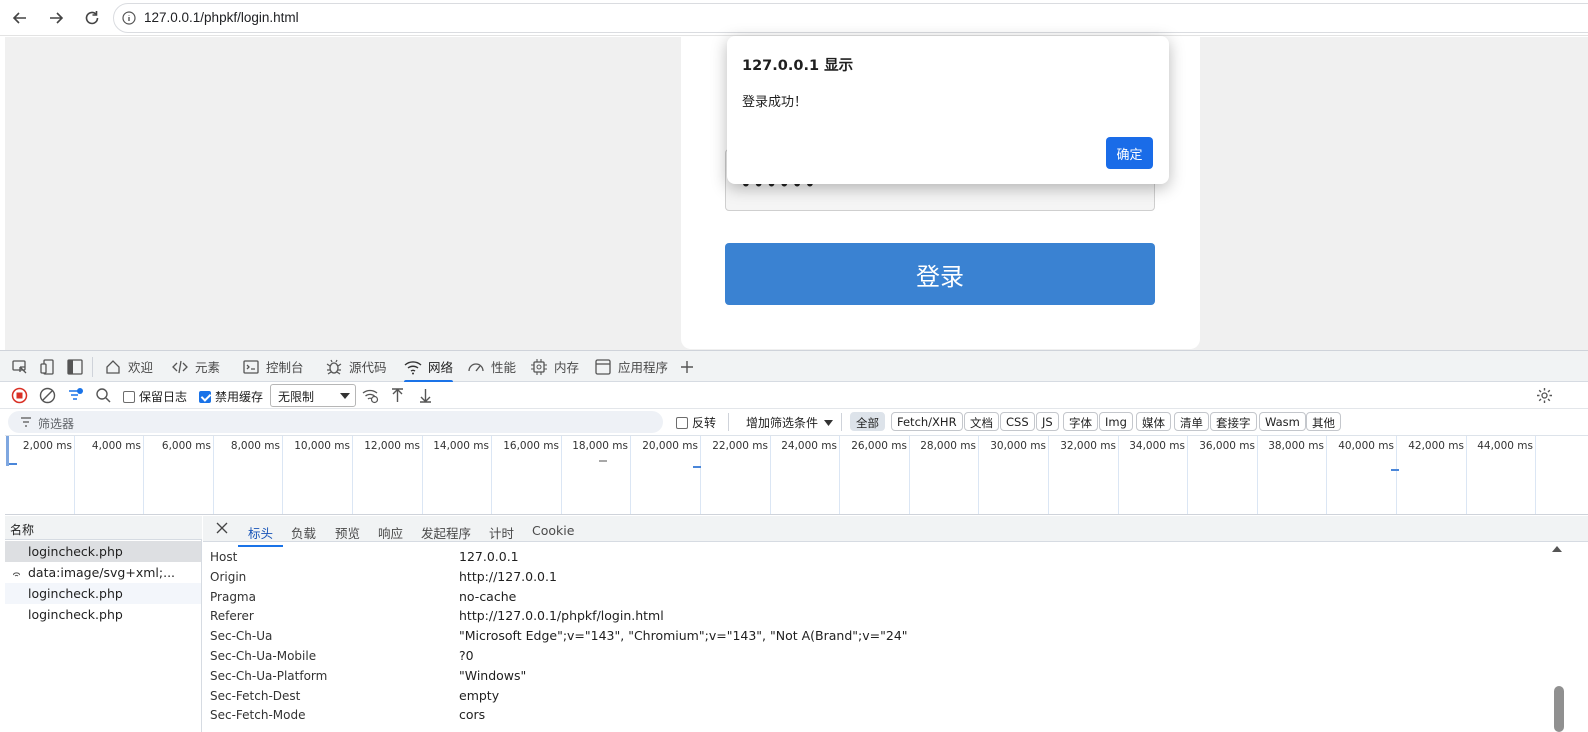  Describe the element at coordinates (47, 395) in the screenshot. I see `clear-icon` at that location.